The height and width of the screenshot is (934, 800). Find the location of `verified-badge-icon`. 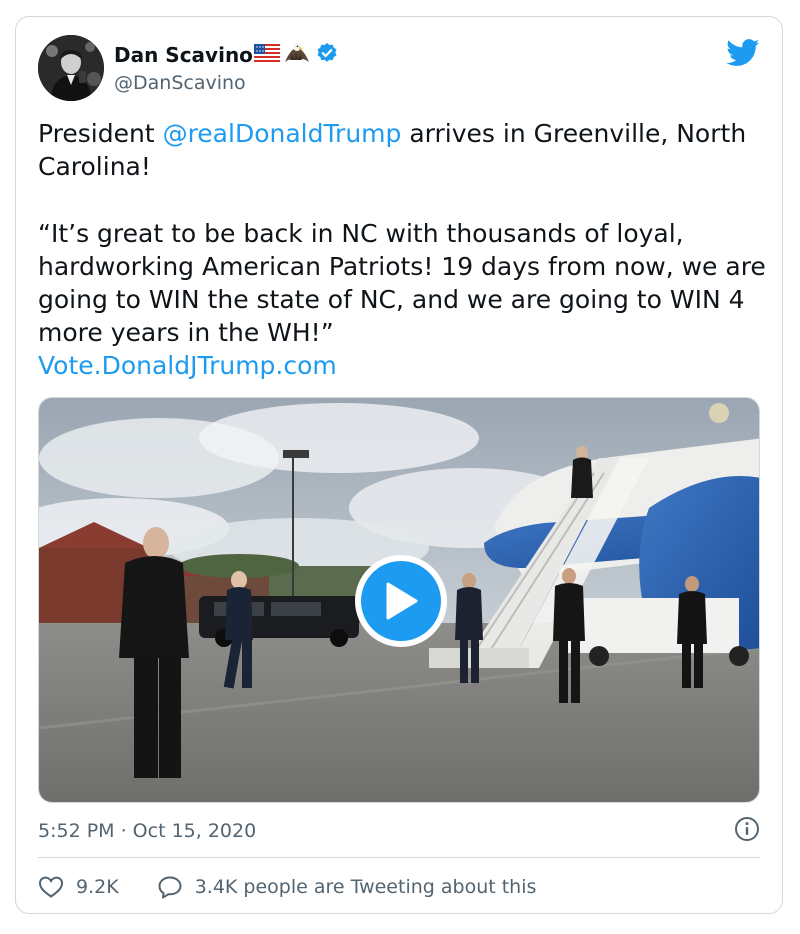

verified-badge-icon is located at coordinates (327, 55).